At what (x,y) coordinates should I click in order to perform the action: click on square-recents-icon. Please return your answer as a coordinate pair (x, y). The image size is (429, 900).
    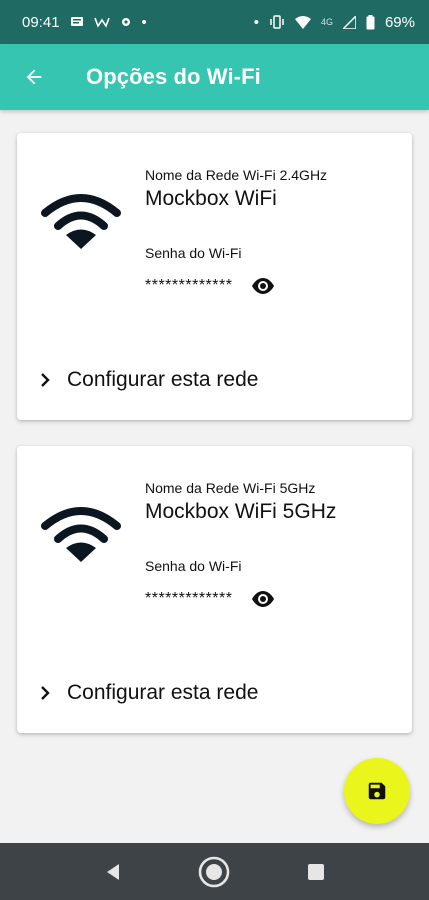
    Looking at the image, I should click on (316, 872).